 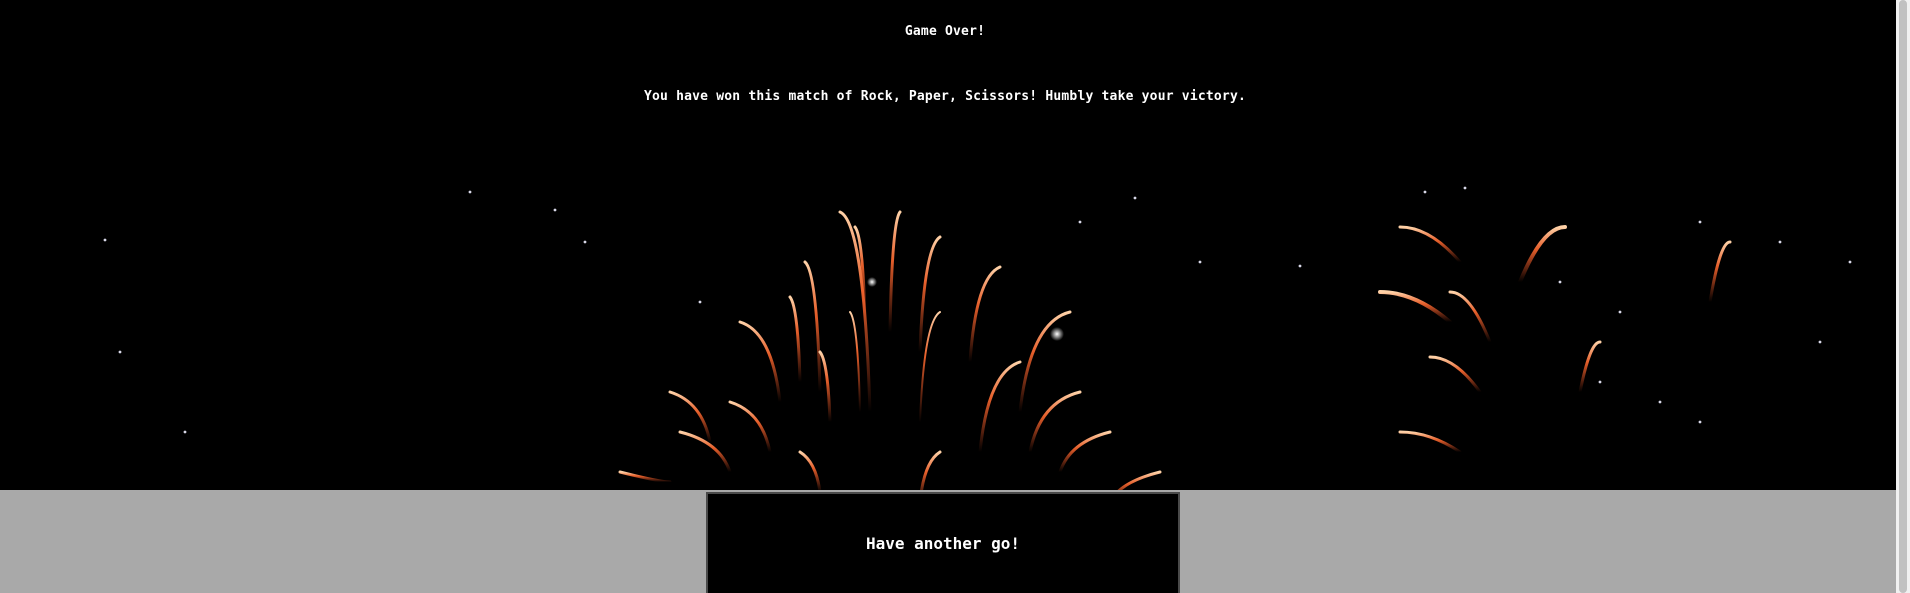 I want to click on vertical-scrollbar, so click(x=1903, y=296).